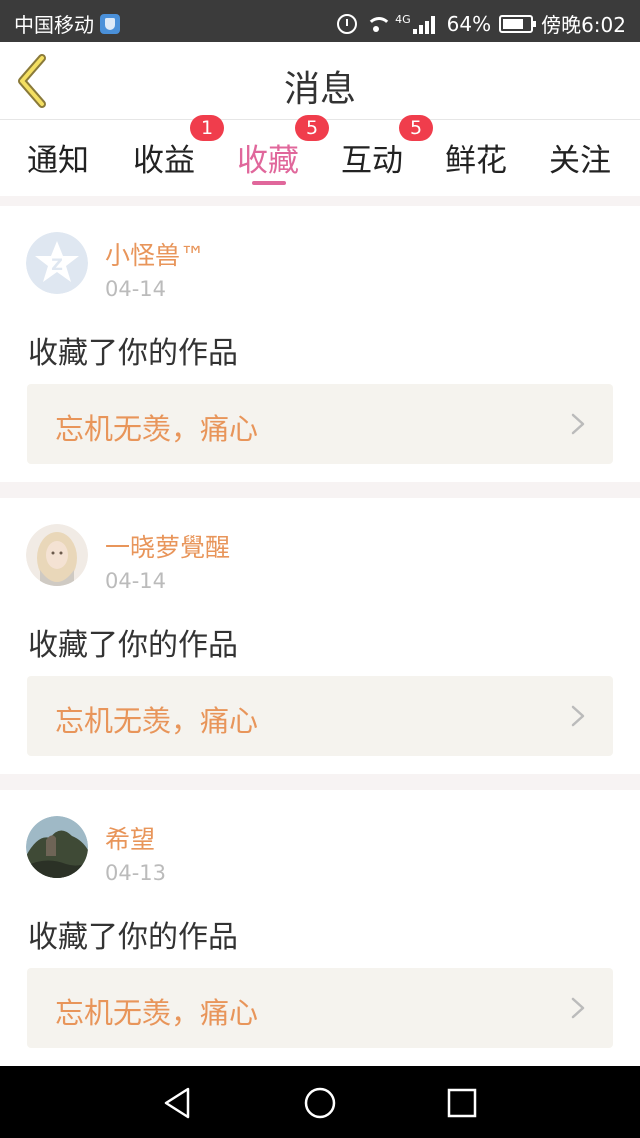  What do you see at coordinates (462, 1103) in the screenshot?
I see `nav-recents-icon` at bounding box center [462, 1103].